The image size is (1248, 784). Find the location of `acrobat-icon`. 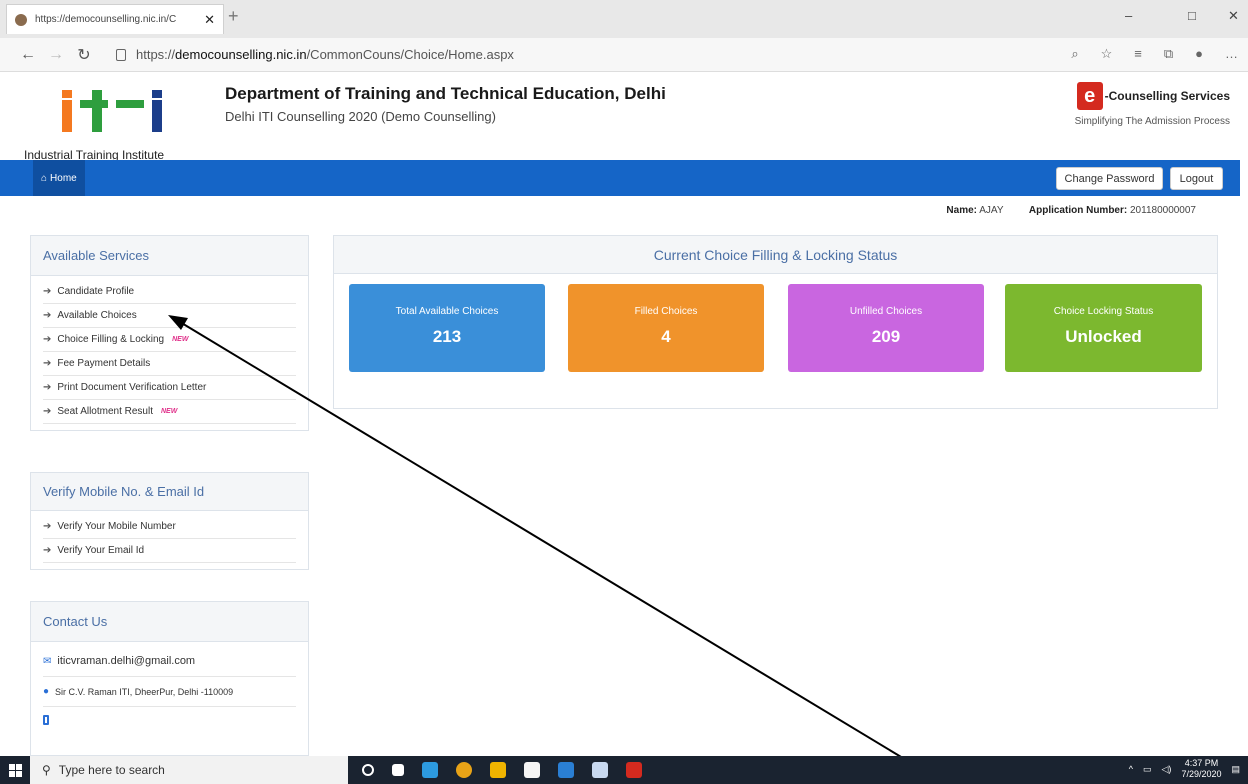

acrobat-icon is located at coordinates (634, 770).